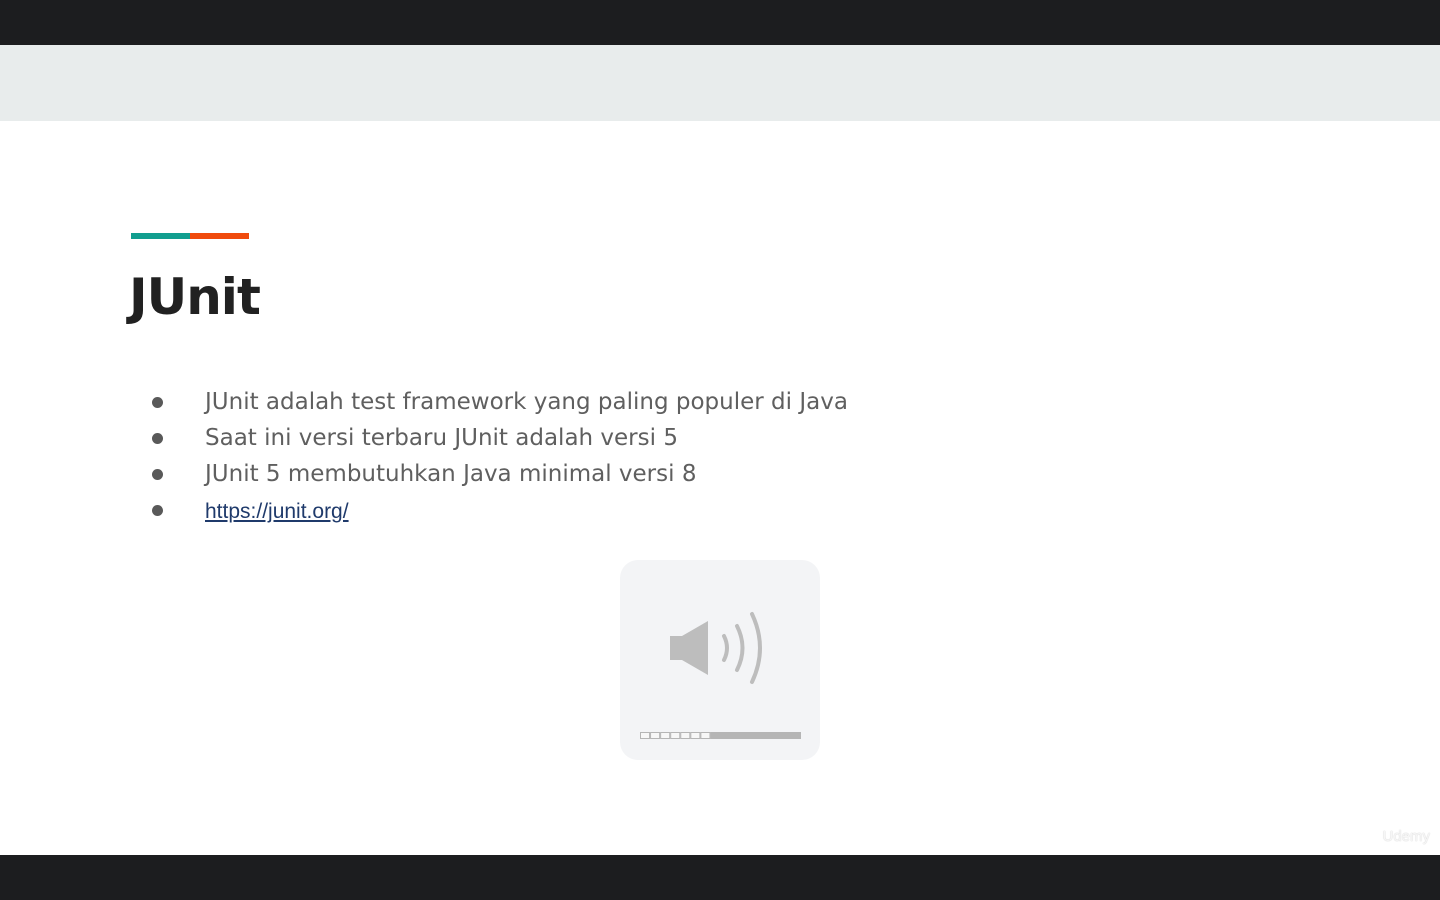 Image resolution: width=1440 pixels, height=900 pixels. What do you see at coordinates (720, 877) in the screenshot?
I see `bottom-letterbox-bar` at bounding box center [720, 877].